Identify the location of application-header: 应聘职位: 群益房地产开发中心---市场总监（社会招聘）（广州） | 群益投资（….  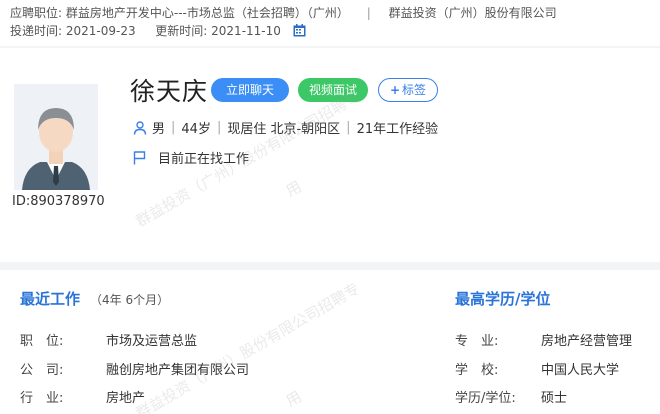
(330, 23).